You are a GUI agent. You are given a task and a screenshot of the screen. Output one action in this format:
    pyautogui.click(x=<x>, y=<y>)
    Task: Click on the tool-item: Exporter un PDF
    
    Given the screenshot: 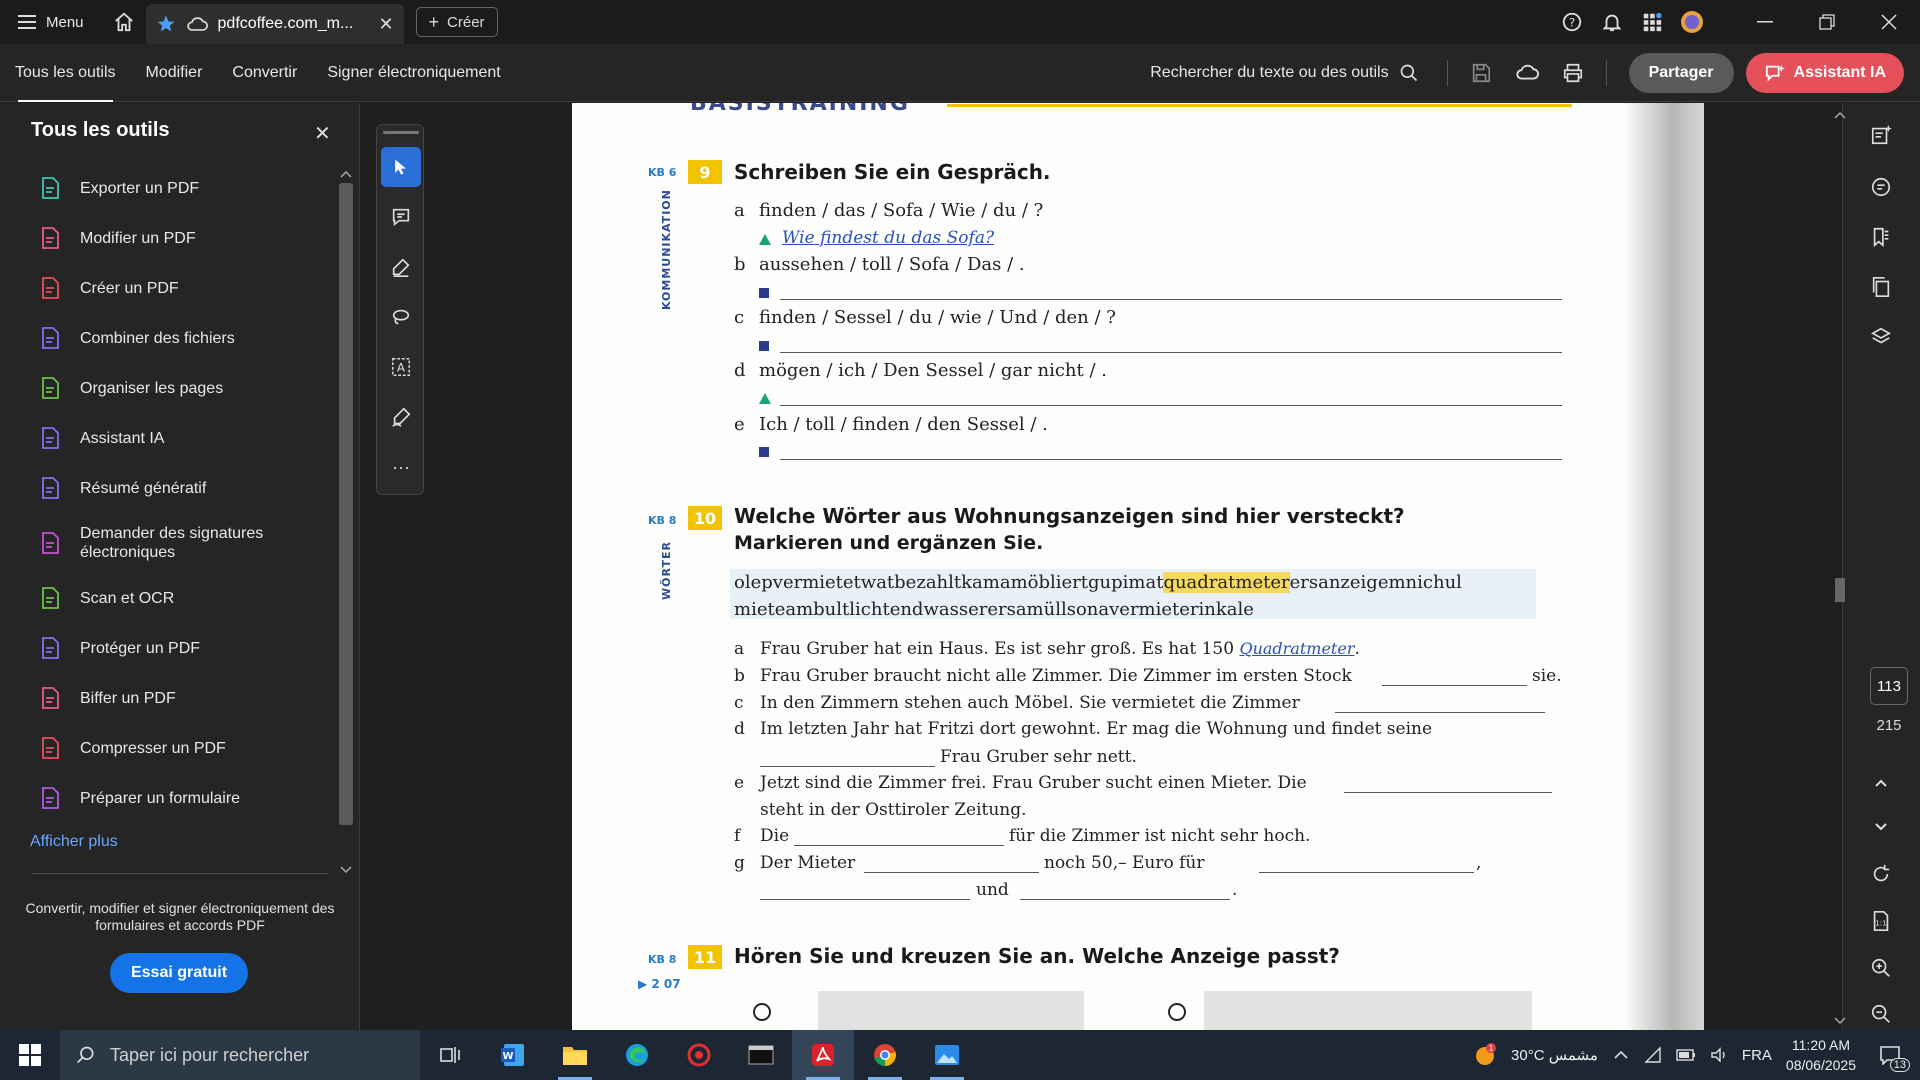 What is the action you would take?
    pyautogui.click(x=183, y=188)
    